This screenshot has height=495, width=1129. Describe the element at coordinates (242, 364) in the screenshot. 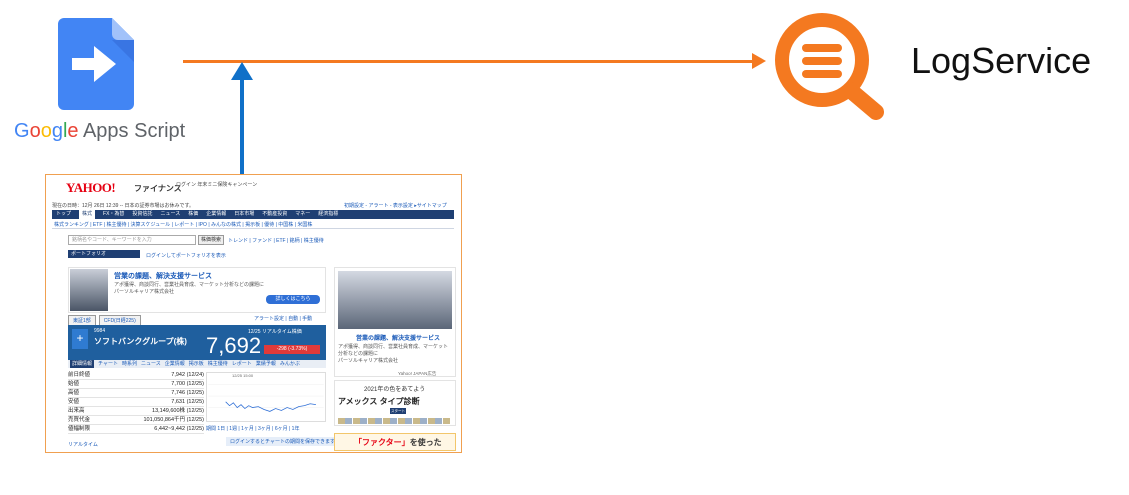

I see `subtab: レポート` at that location.